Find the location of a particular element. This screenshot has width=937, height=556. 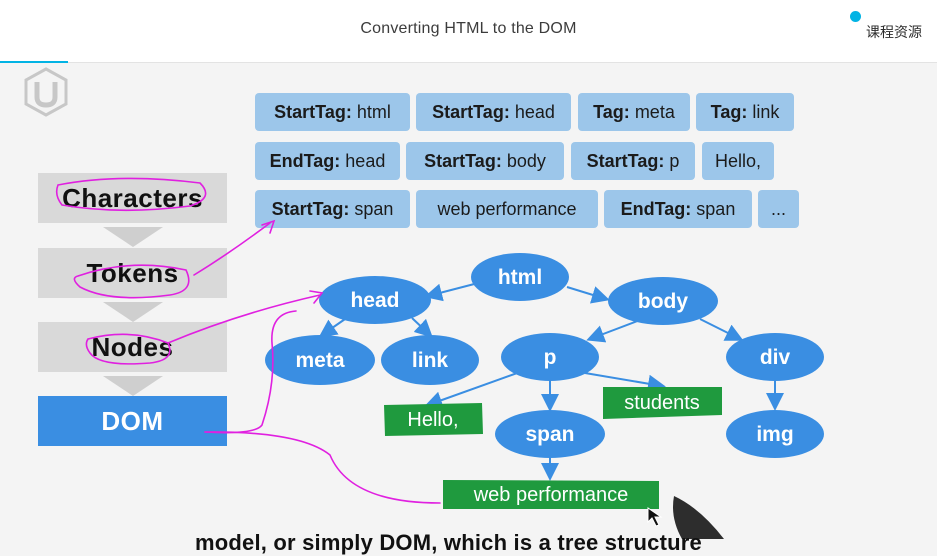

svg-text: web performance is located at coordinates (551, 495).